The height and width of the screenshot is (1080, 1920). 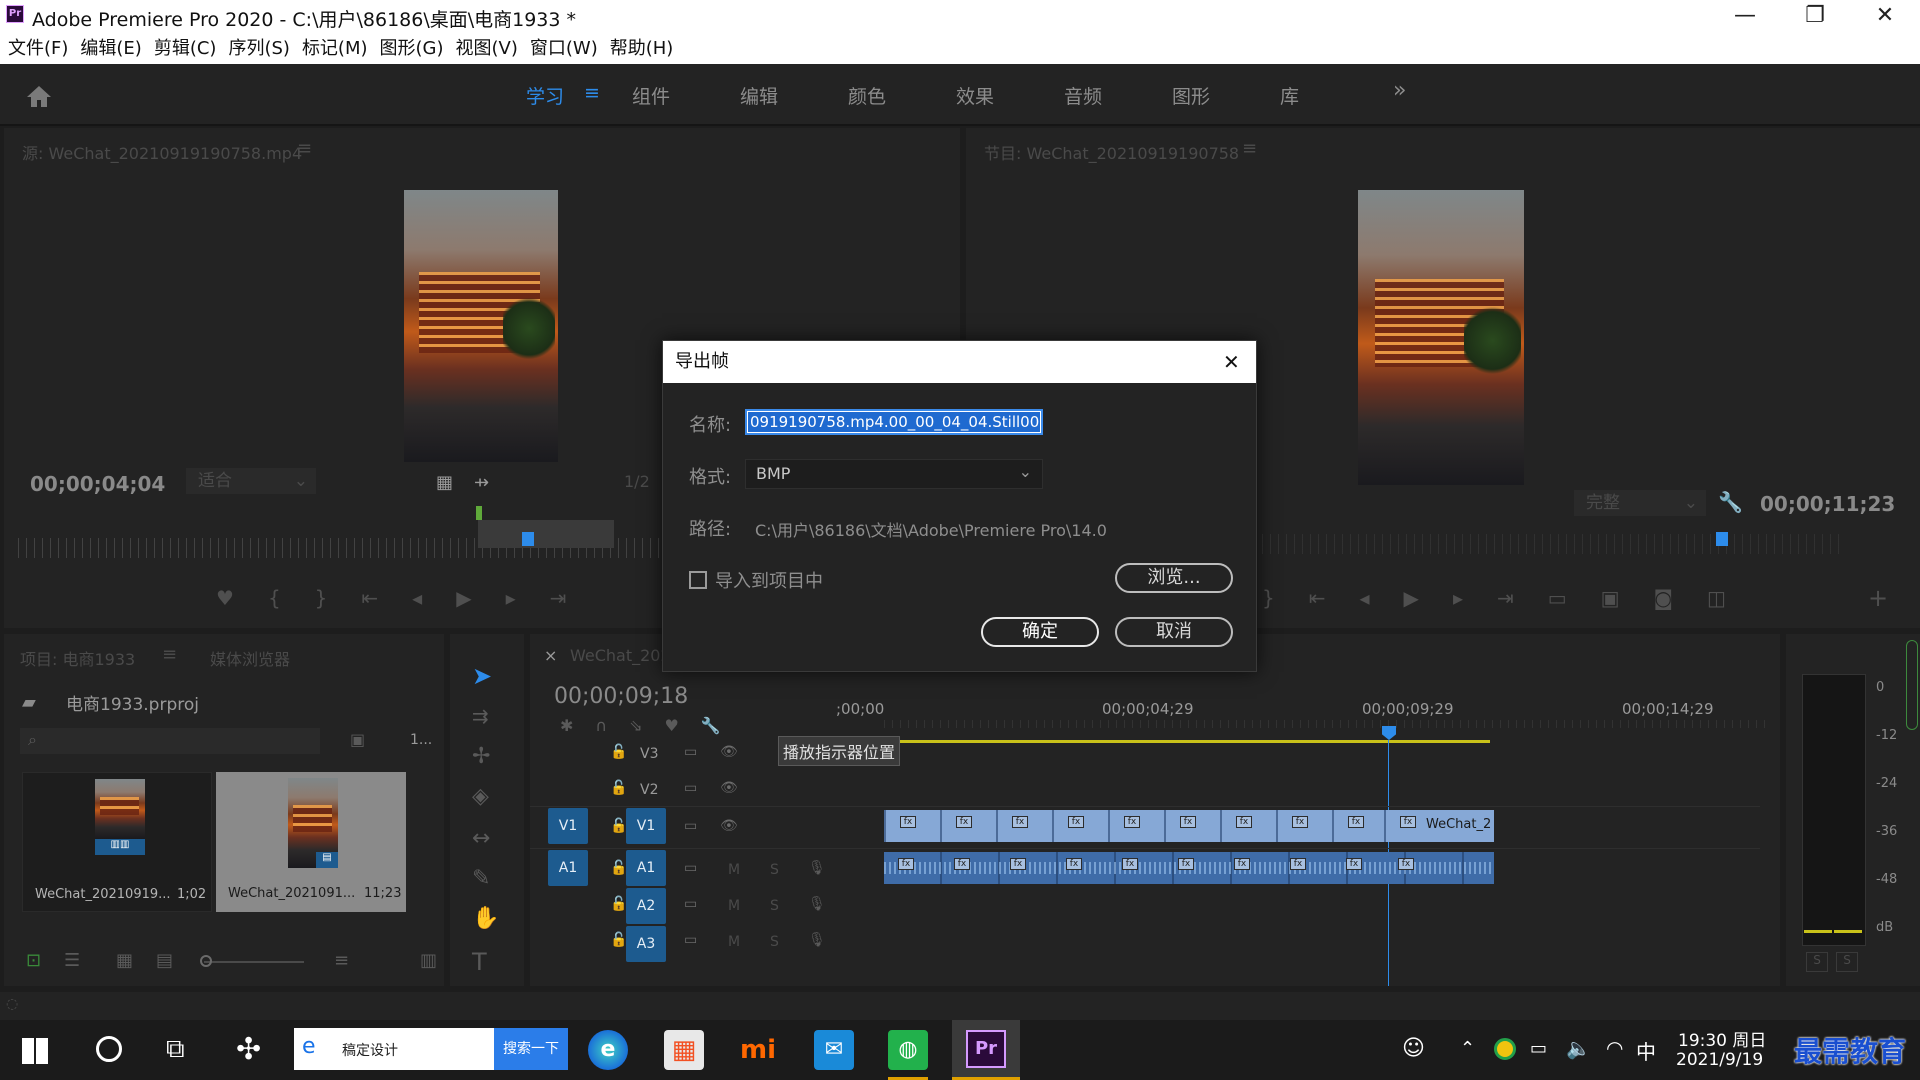 What do you see at coordinates (480, 716) in the screenshot?
I see `track-select-tool-icon: ⇉` at bounding box center [480, 716].